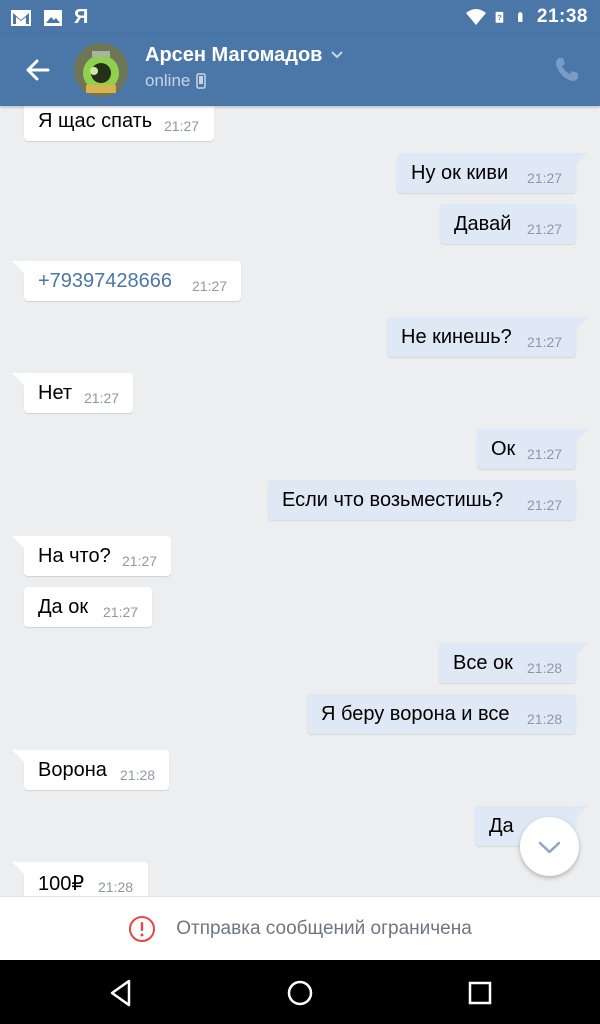 This screenshot has height=1024, width=600. Describe the element at coordinates (81, 17) in the screenshot. I see `yandex-icon: Я` at that location.